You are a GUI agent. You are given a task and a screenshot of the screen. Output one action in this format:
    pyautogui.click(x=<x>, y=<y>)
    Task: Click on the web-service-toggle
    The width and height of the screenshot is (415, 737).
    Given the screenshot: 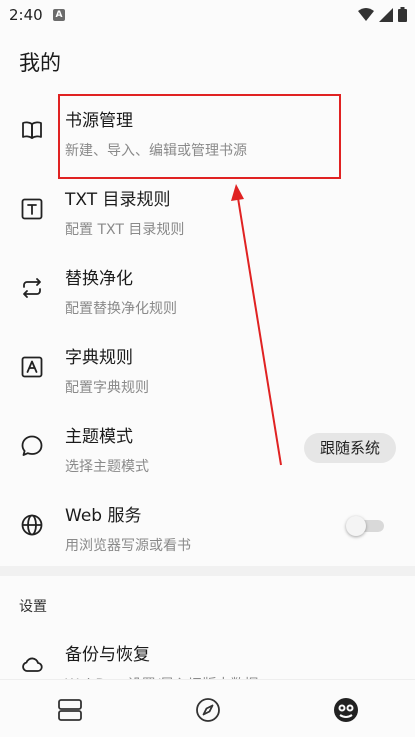 What is the action you would take?
    pyautogui.click(x=365, y=526)
    